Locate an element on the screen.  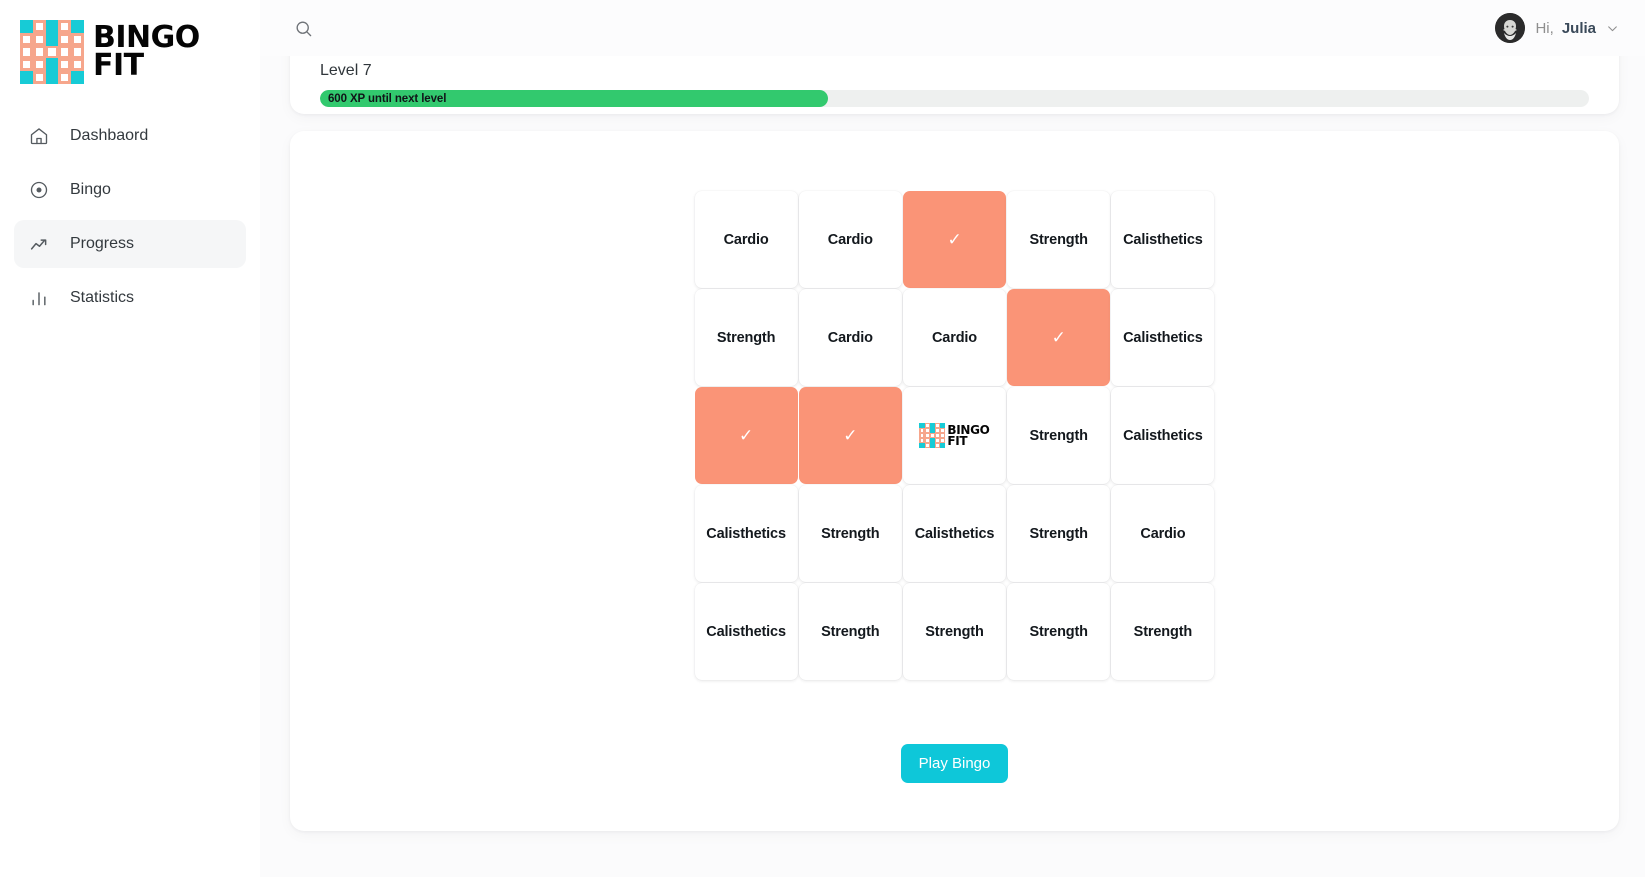
topbar: Hi, Julia is located at coordinates (952, 28).